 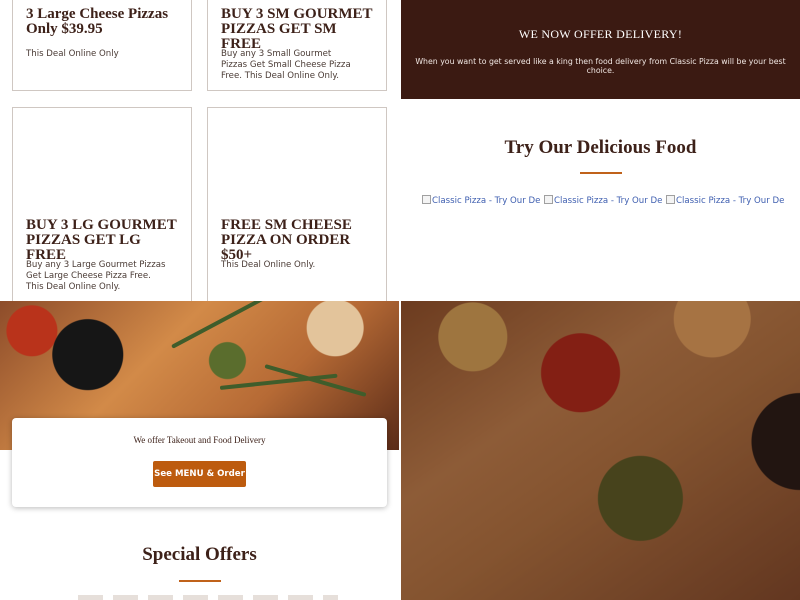 I want to click on rosemary-stem, so click(x=247, y=325).